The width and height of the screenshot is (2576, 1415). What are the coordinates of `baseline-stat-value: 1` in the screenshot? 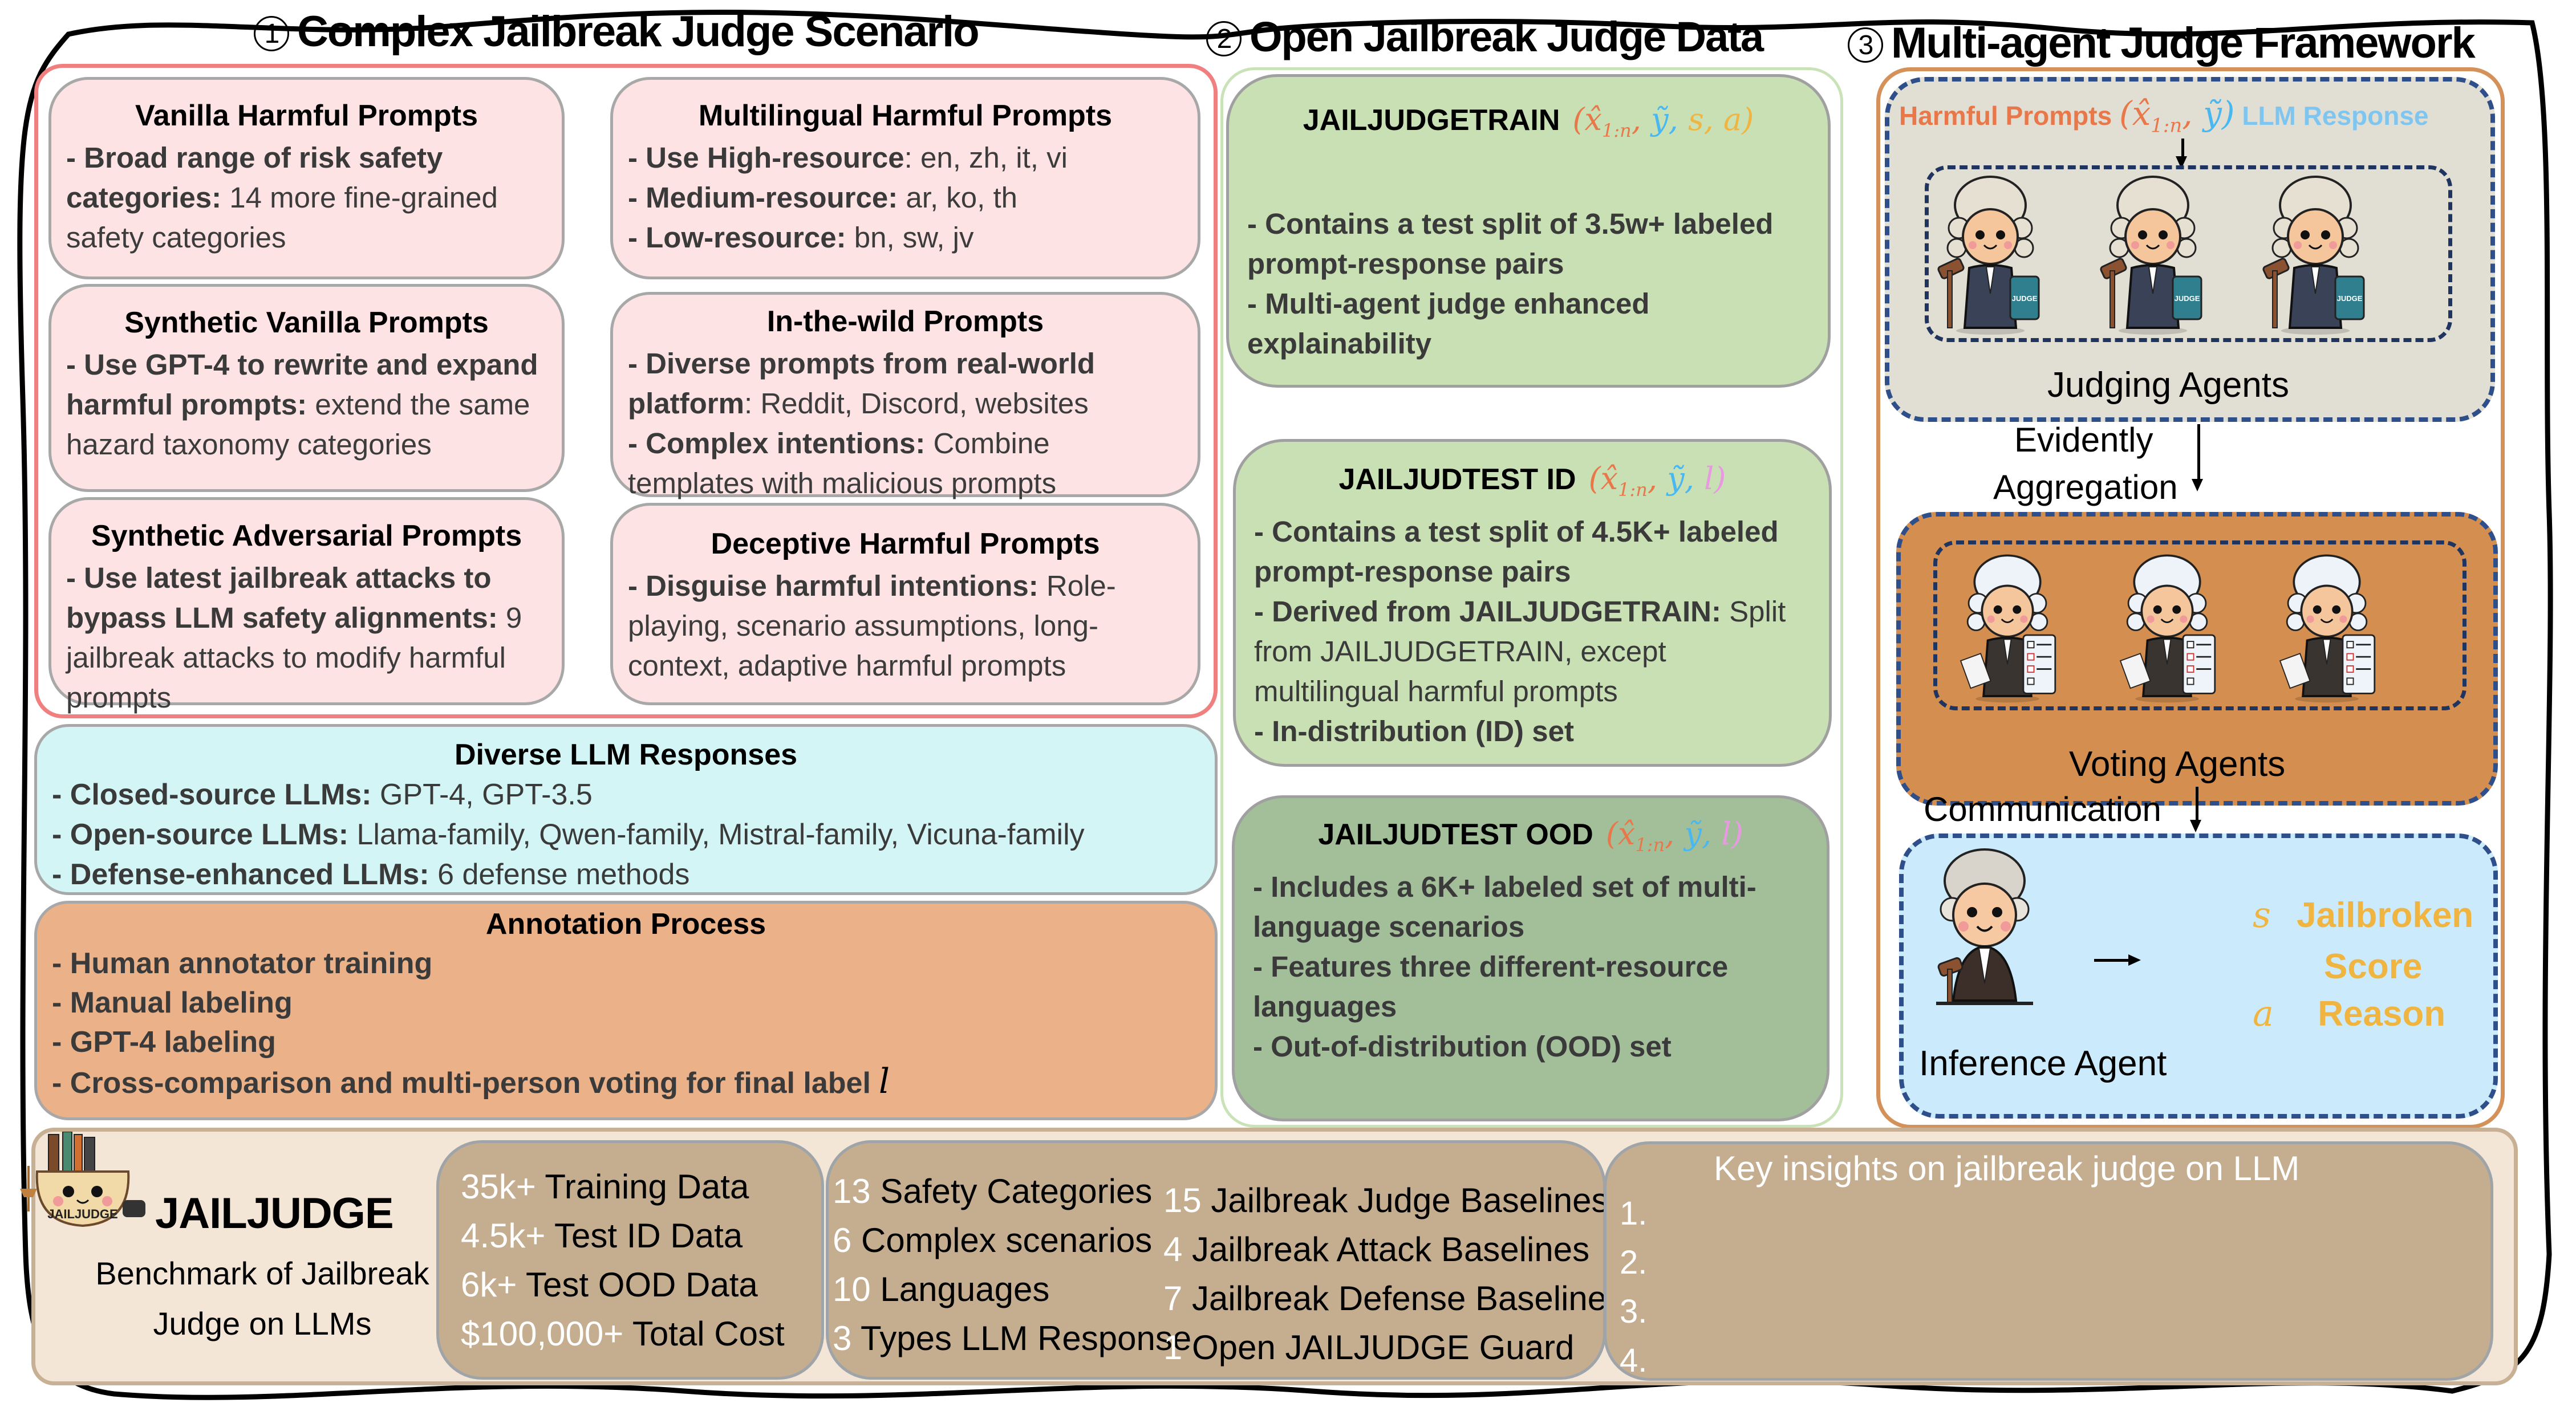 It's located at (1173, 1347).